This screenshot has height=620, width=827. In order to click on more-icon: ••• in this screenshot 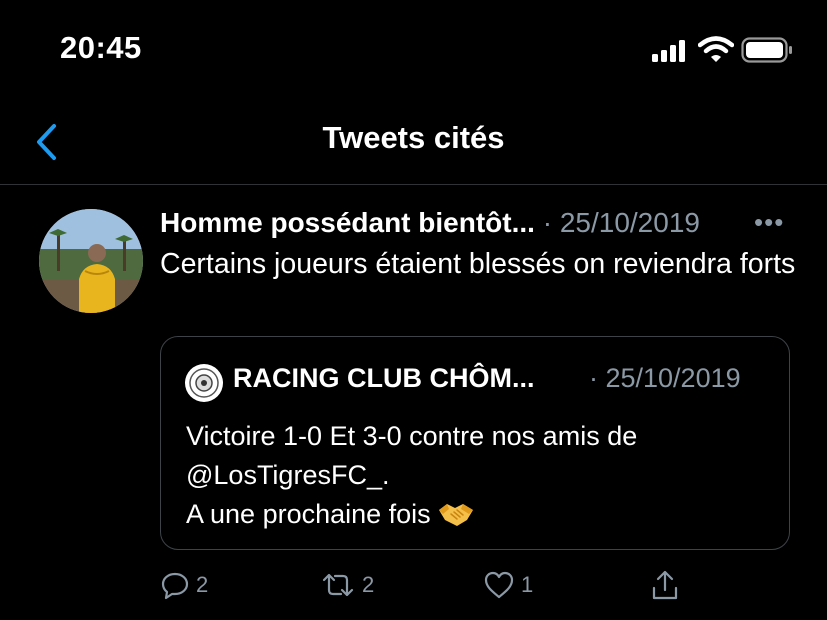, I will do `click(769, 222)`.